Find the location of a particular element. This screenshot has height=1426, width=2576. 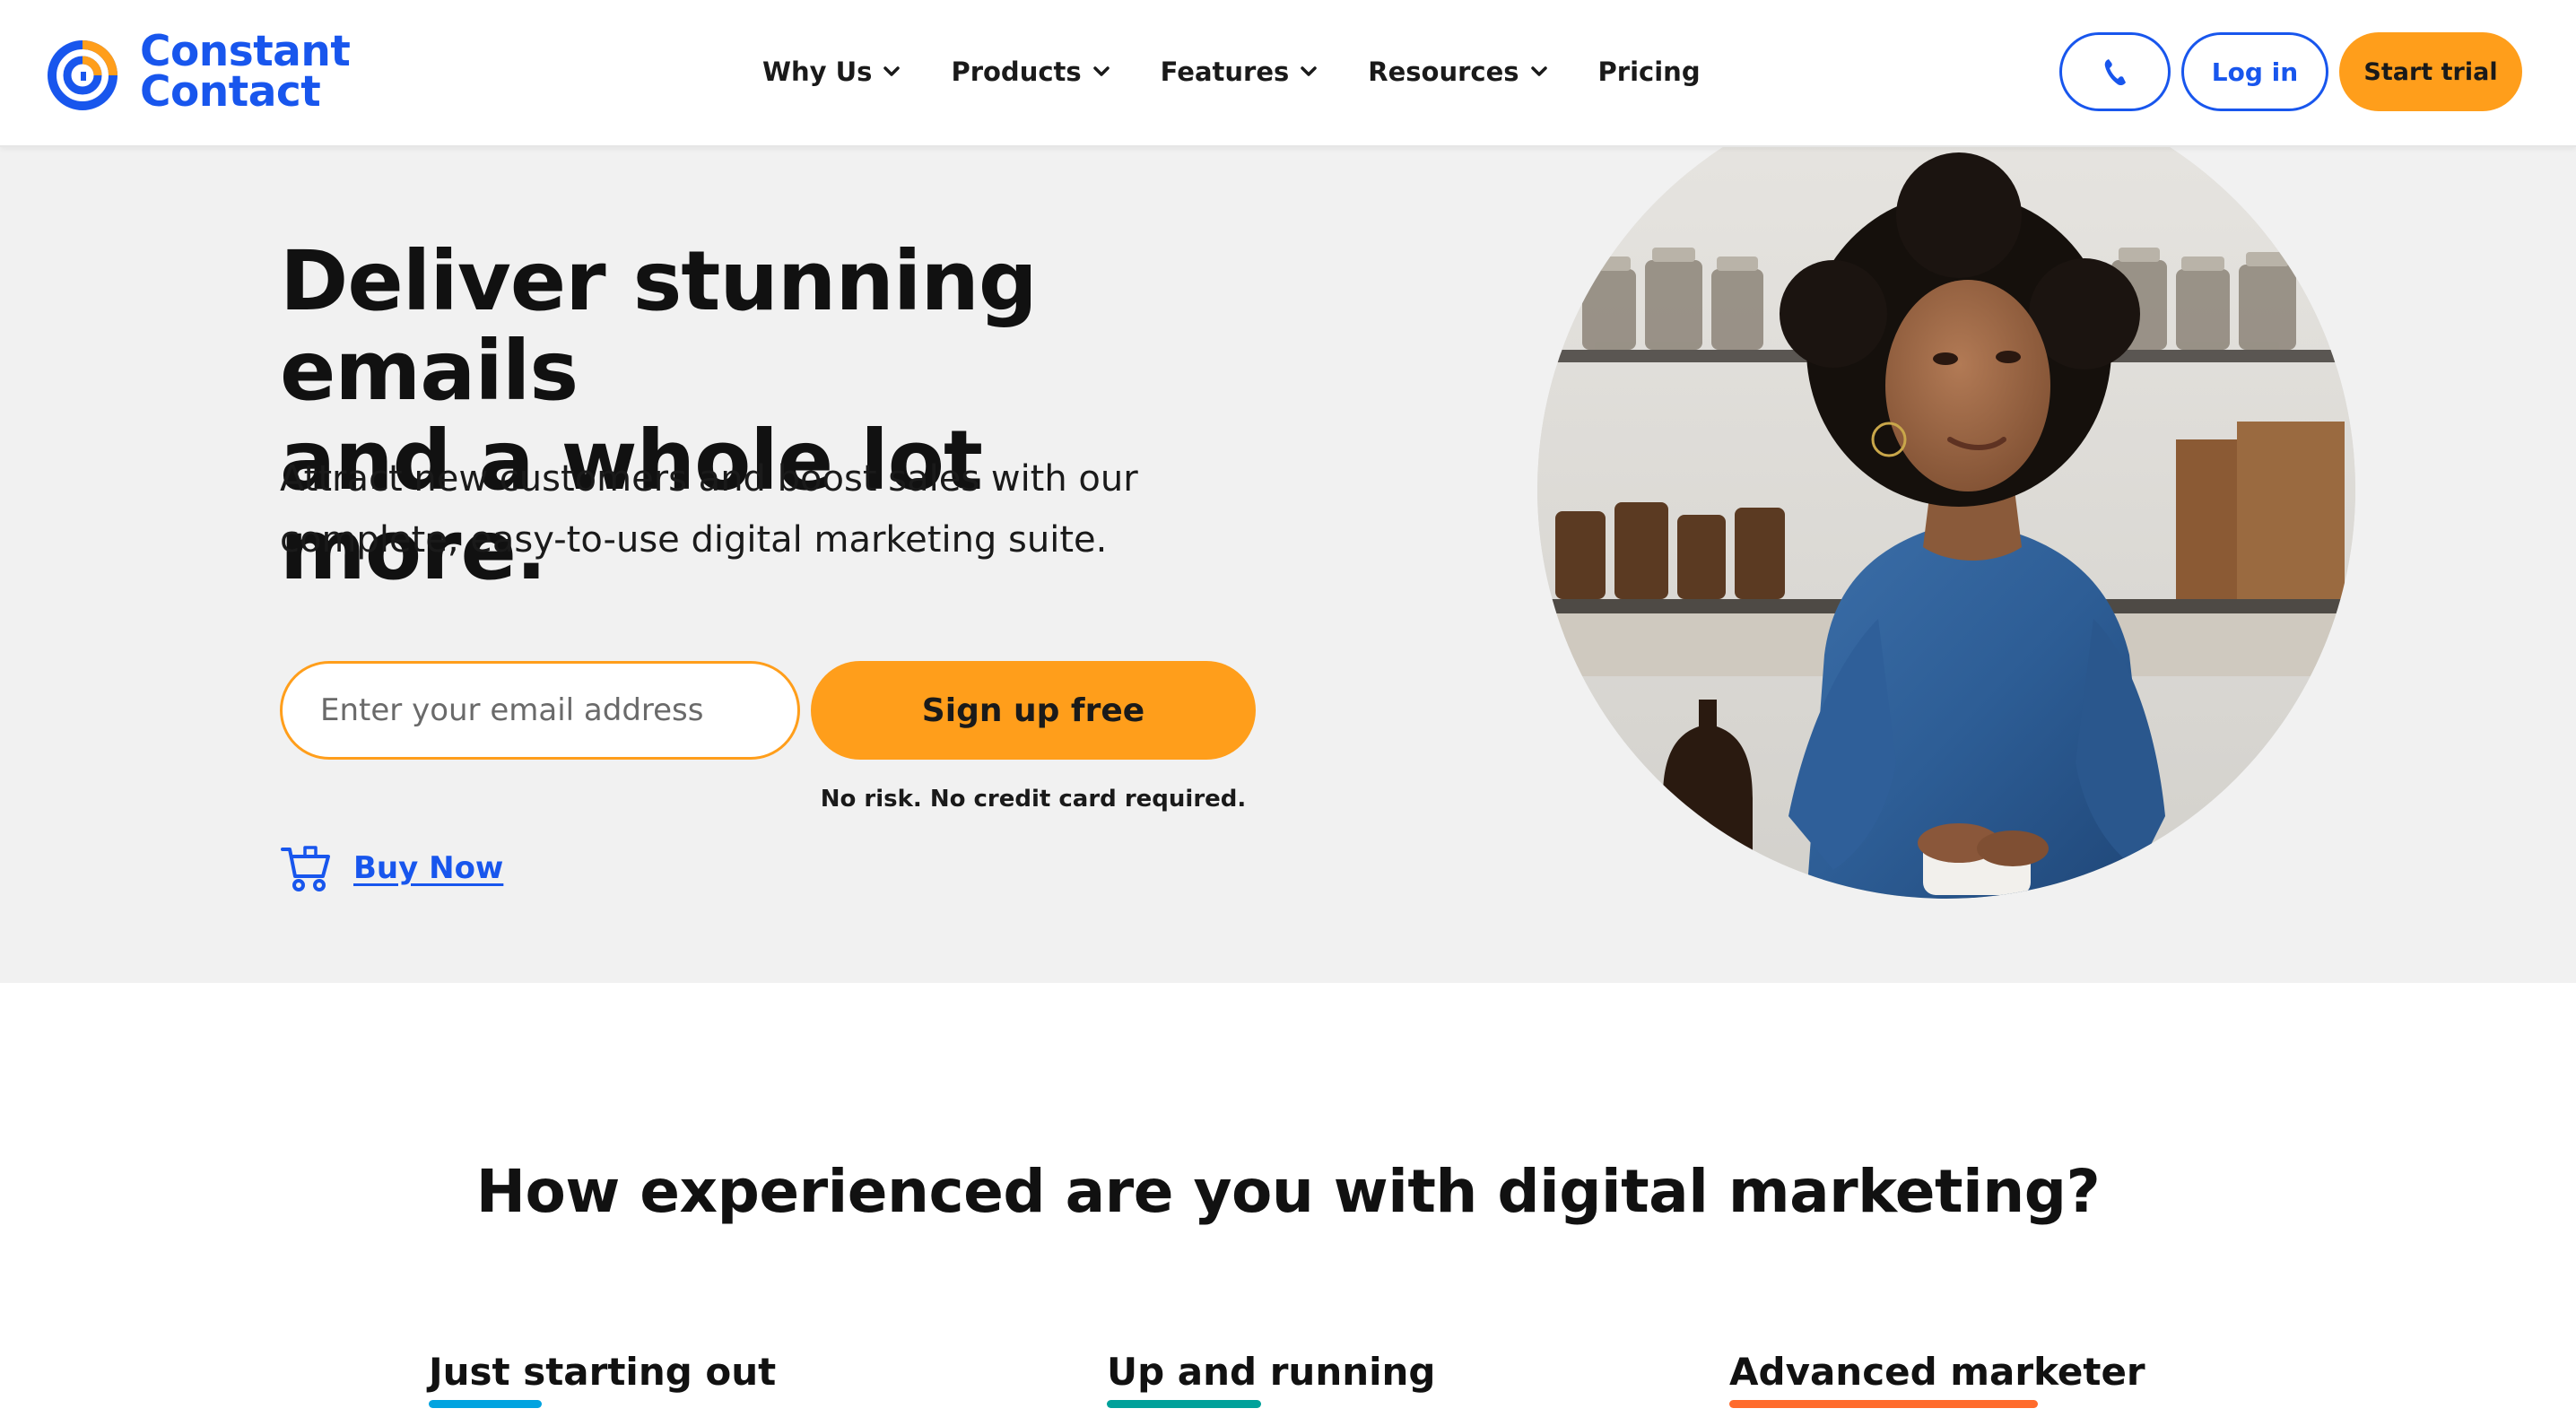

buy-now-label: Buy Now is located at coordinates (428, 868).